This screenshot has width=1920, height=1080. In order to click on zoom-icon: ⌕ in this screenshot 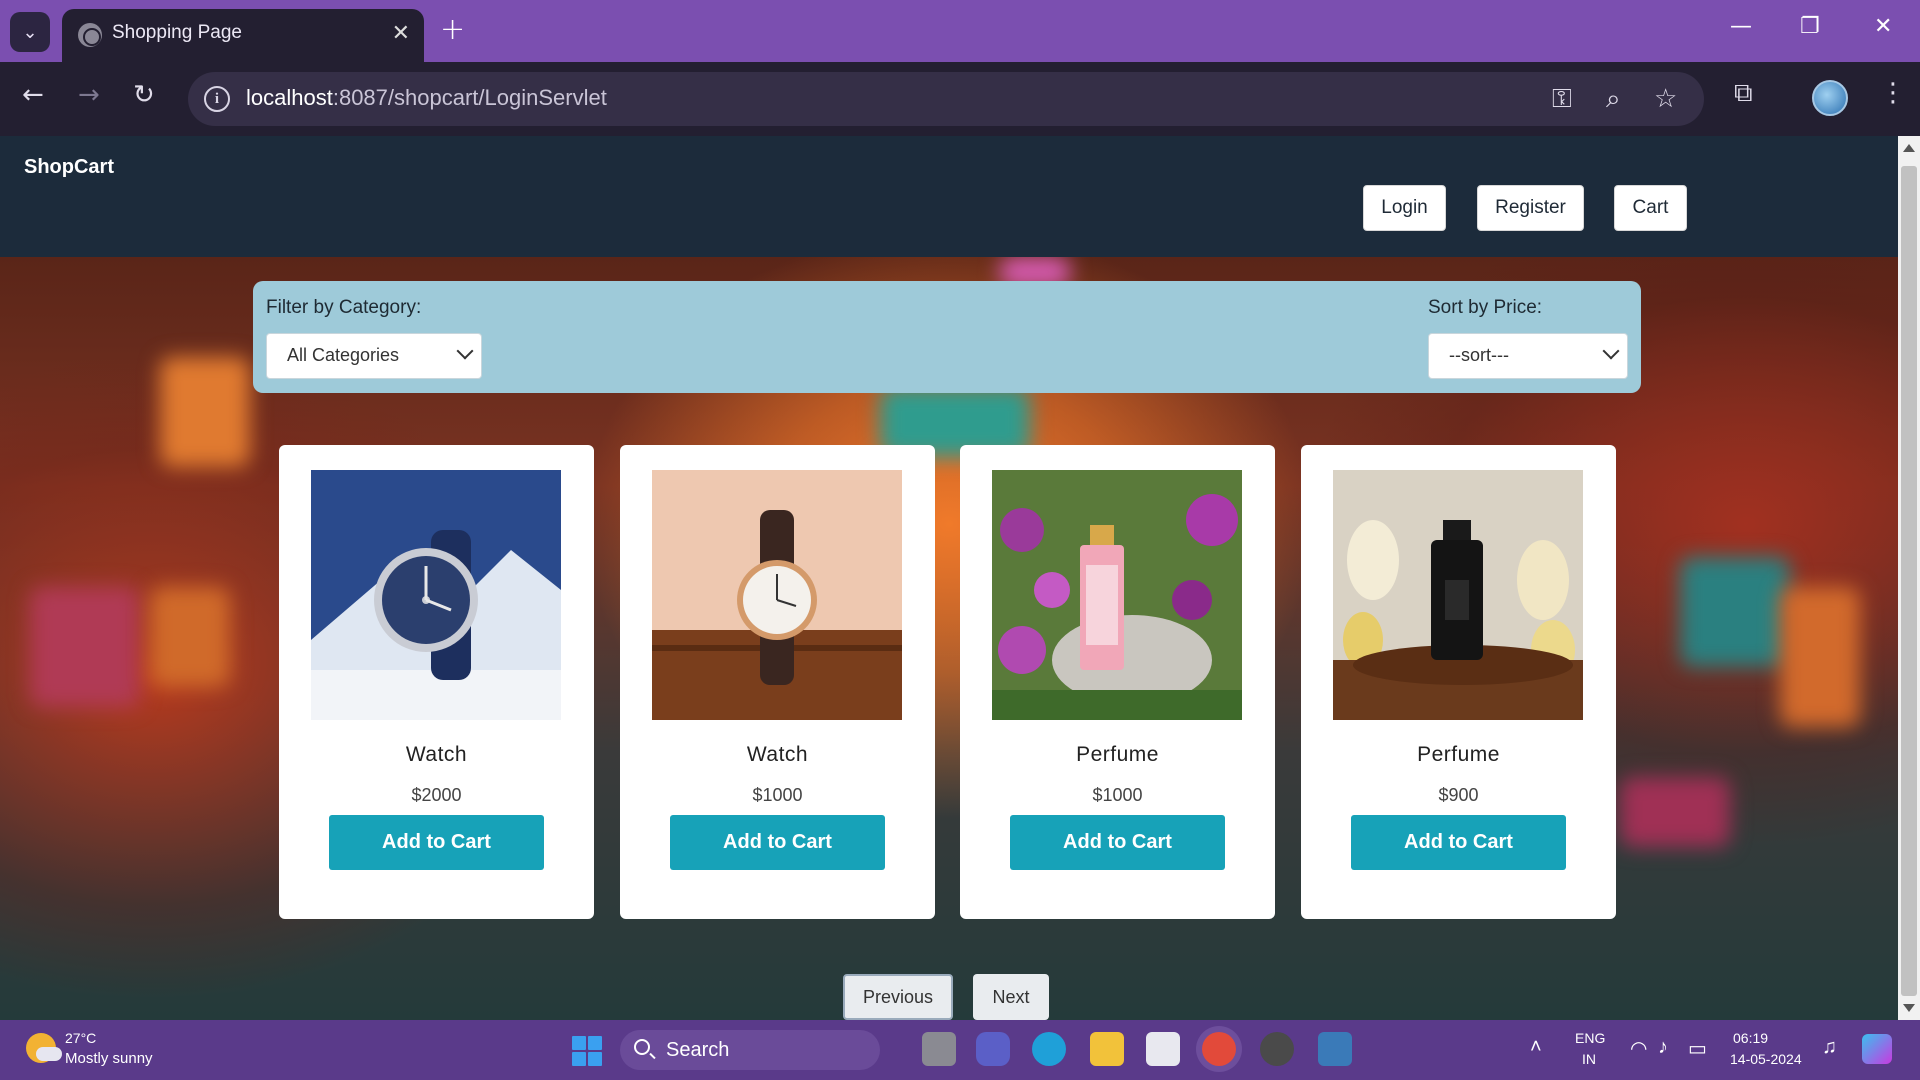, I will do `click(1613, 99)`.